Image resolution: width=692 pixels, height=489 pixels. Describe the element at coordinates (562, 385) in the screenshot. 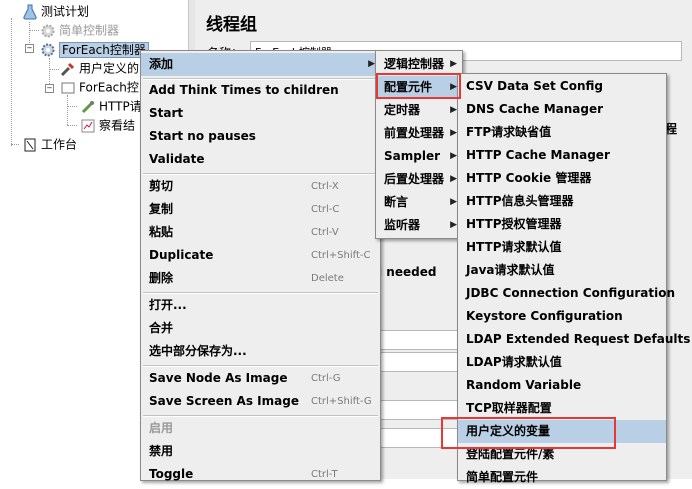

I see `menu-item-random-variable: Random Variable` at that location.